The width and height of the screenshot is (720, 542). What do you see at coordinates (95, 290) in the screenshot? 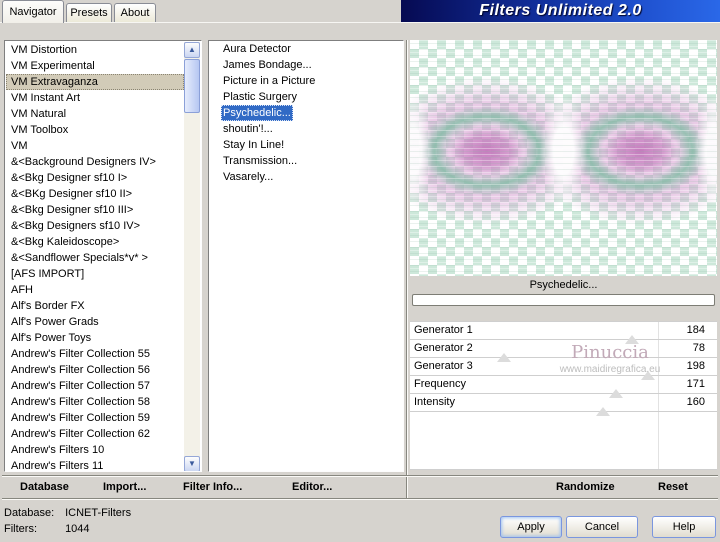
I see `category-item: AFH` at bounding box center [95, 290].